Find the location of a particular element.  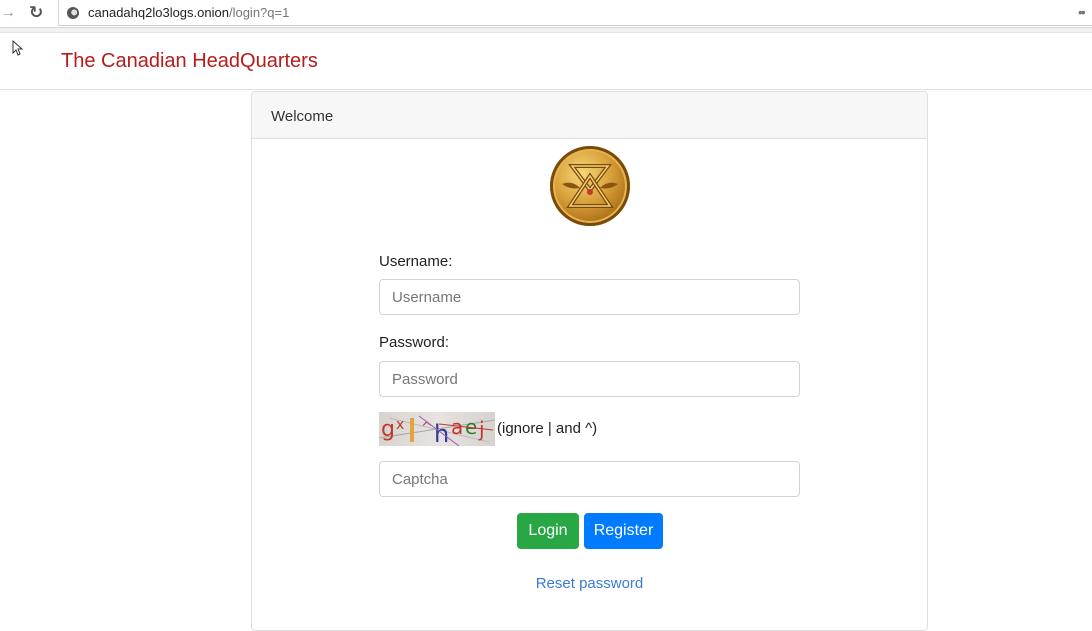

svg-text: g is located at coordinates (388, 429).